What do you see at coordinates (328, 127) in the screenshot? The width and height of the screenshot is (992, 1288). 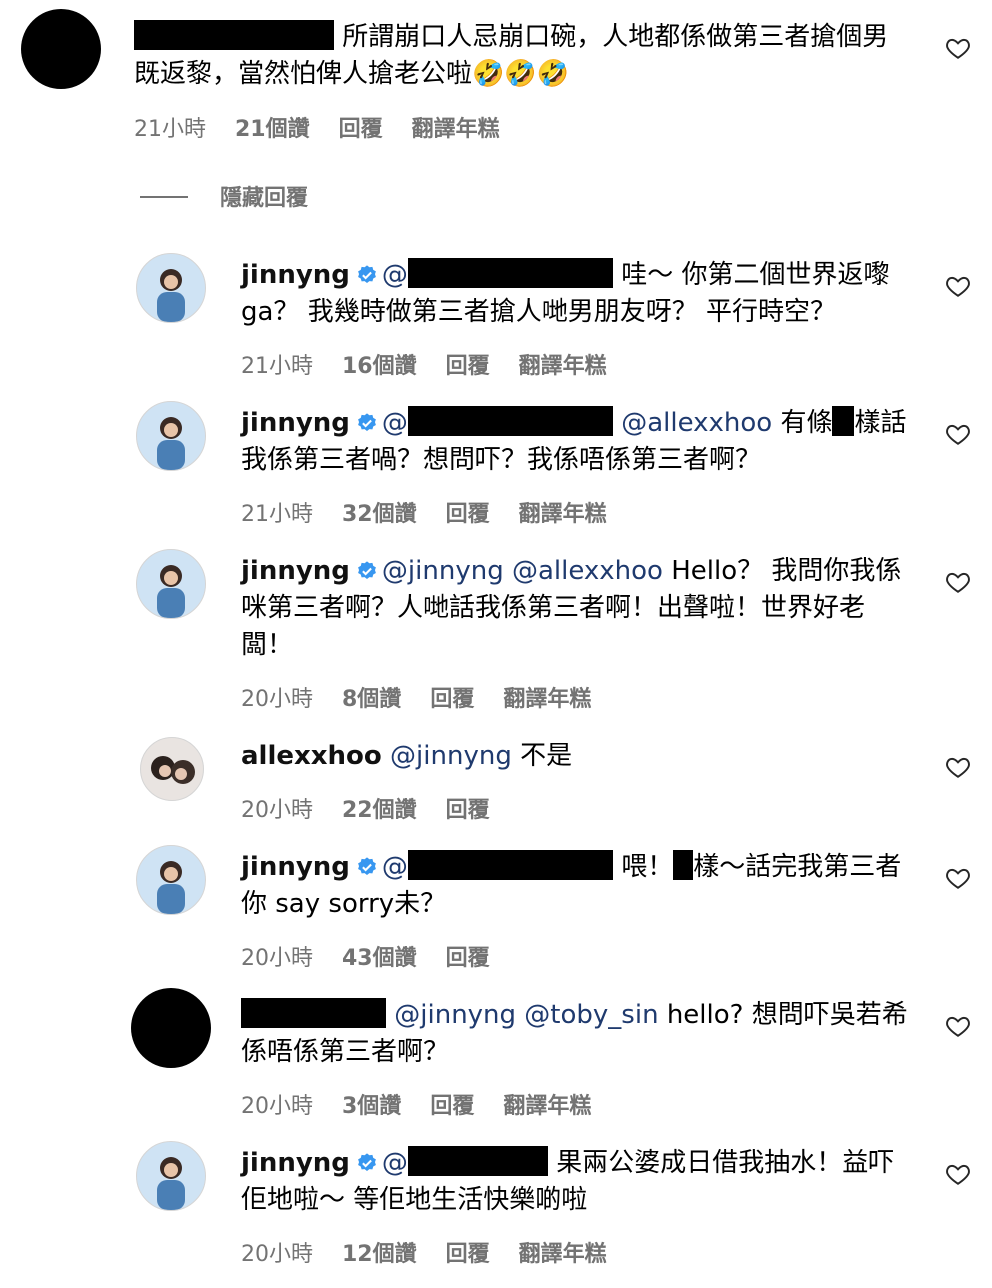 I see `comment-meta: 21小時 21個讚 回覆 翻譯年糕` at bounding box center [328, 127].